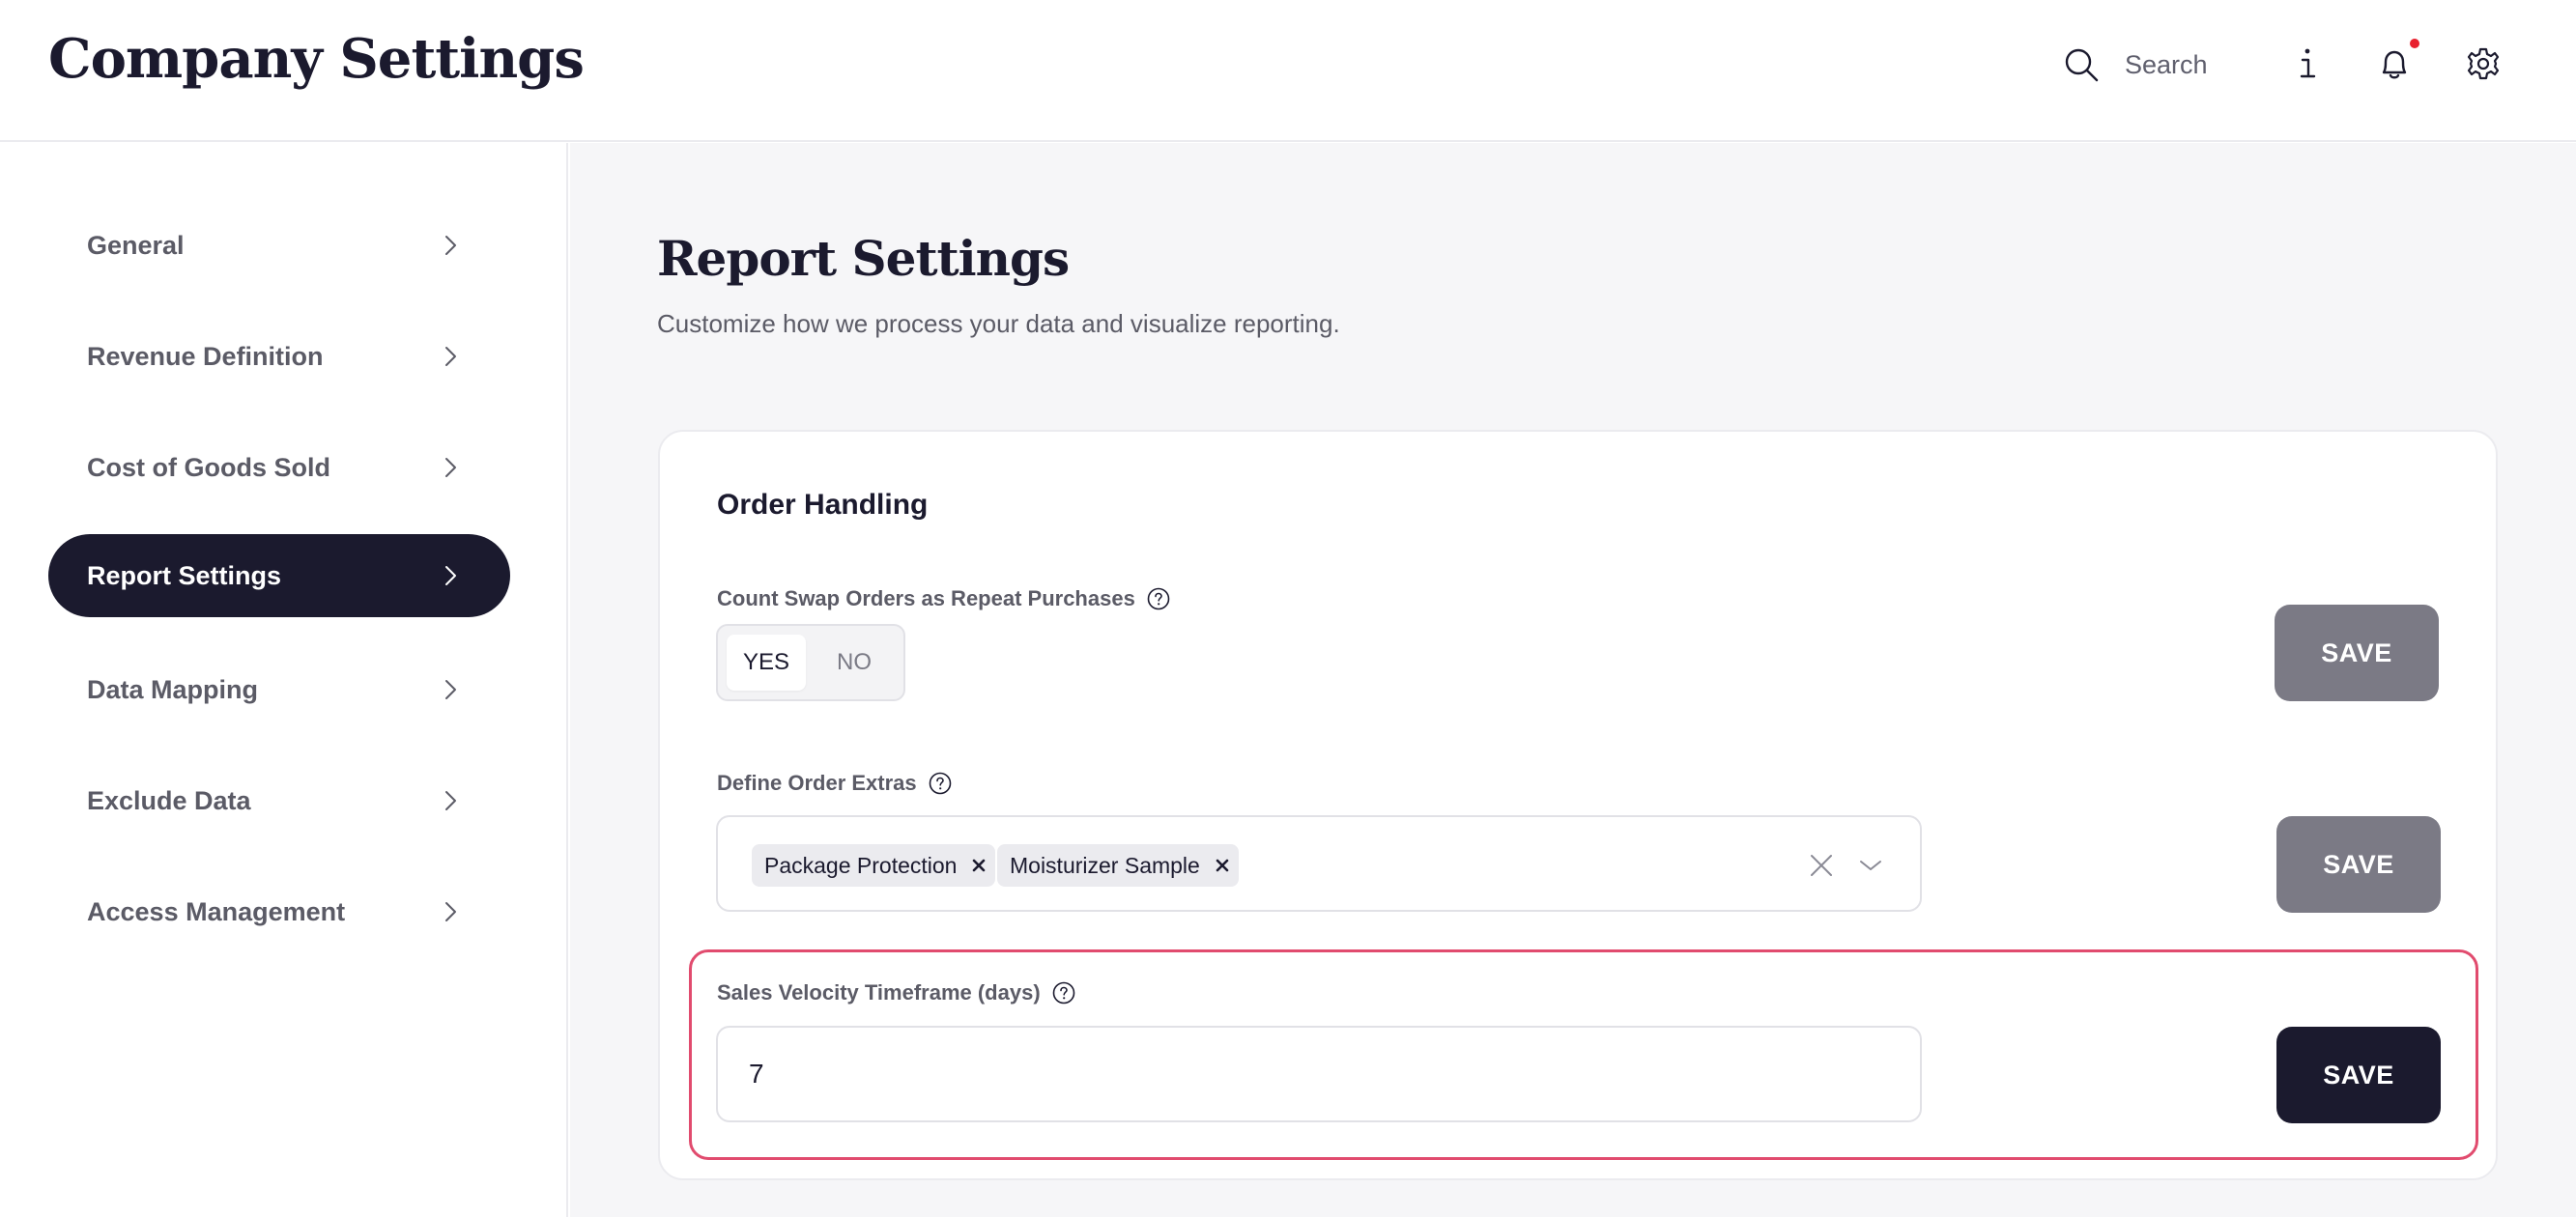 The height and width of the screenshot is (1217, 2576). What do you see at coordinates (926, 598) in the screenshot?
I see `swap-orders-label: Count Swap Orders as Repeat Purchases` at bounding box center [926, 598].